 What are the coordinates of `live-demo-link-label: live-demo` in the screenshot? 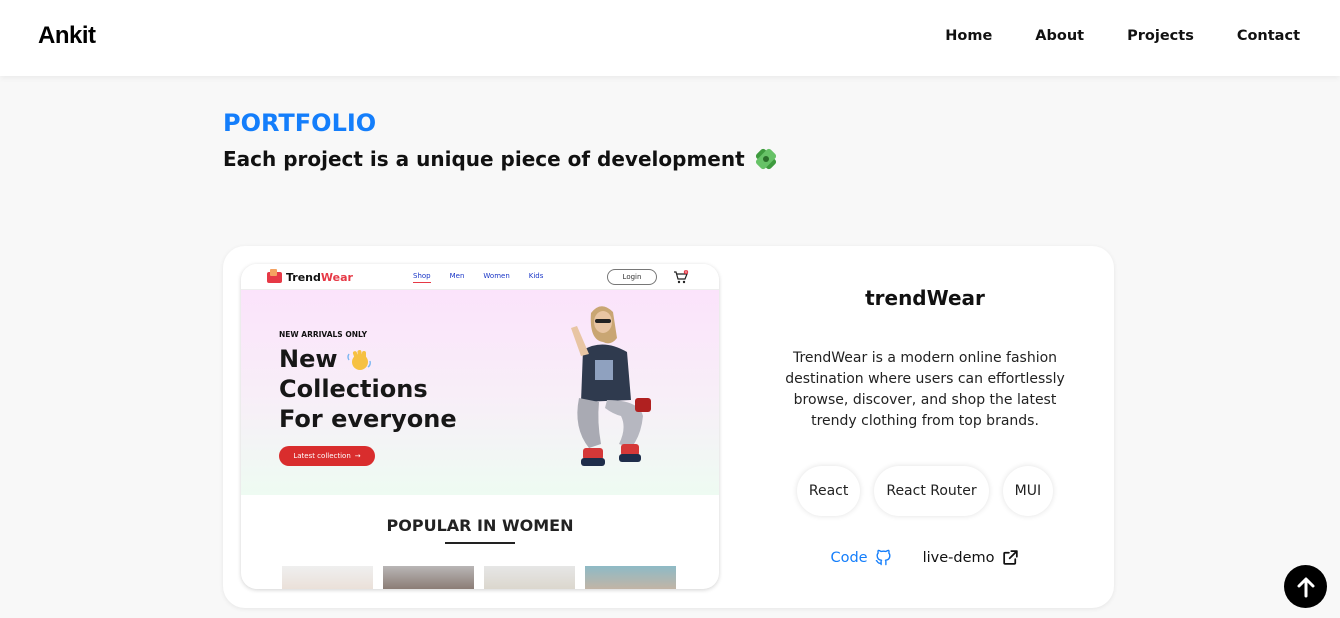 It's located at (958, 557).